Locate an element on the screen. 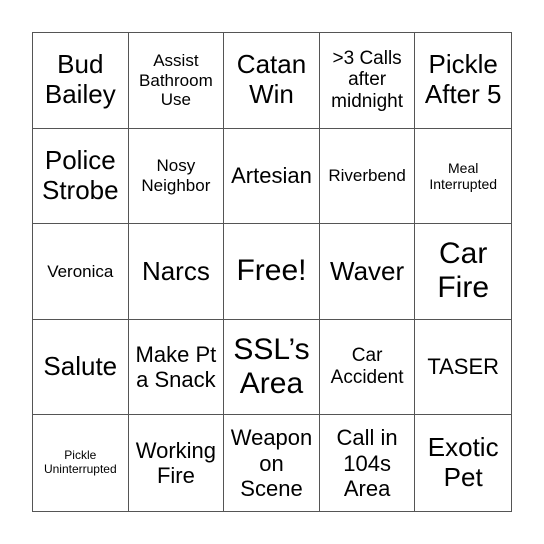  bingo-cell: Free! is located at coordinates (272, 272).